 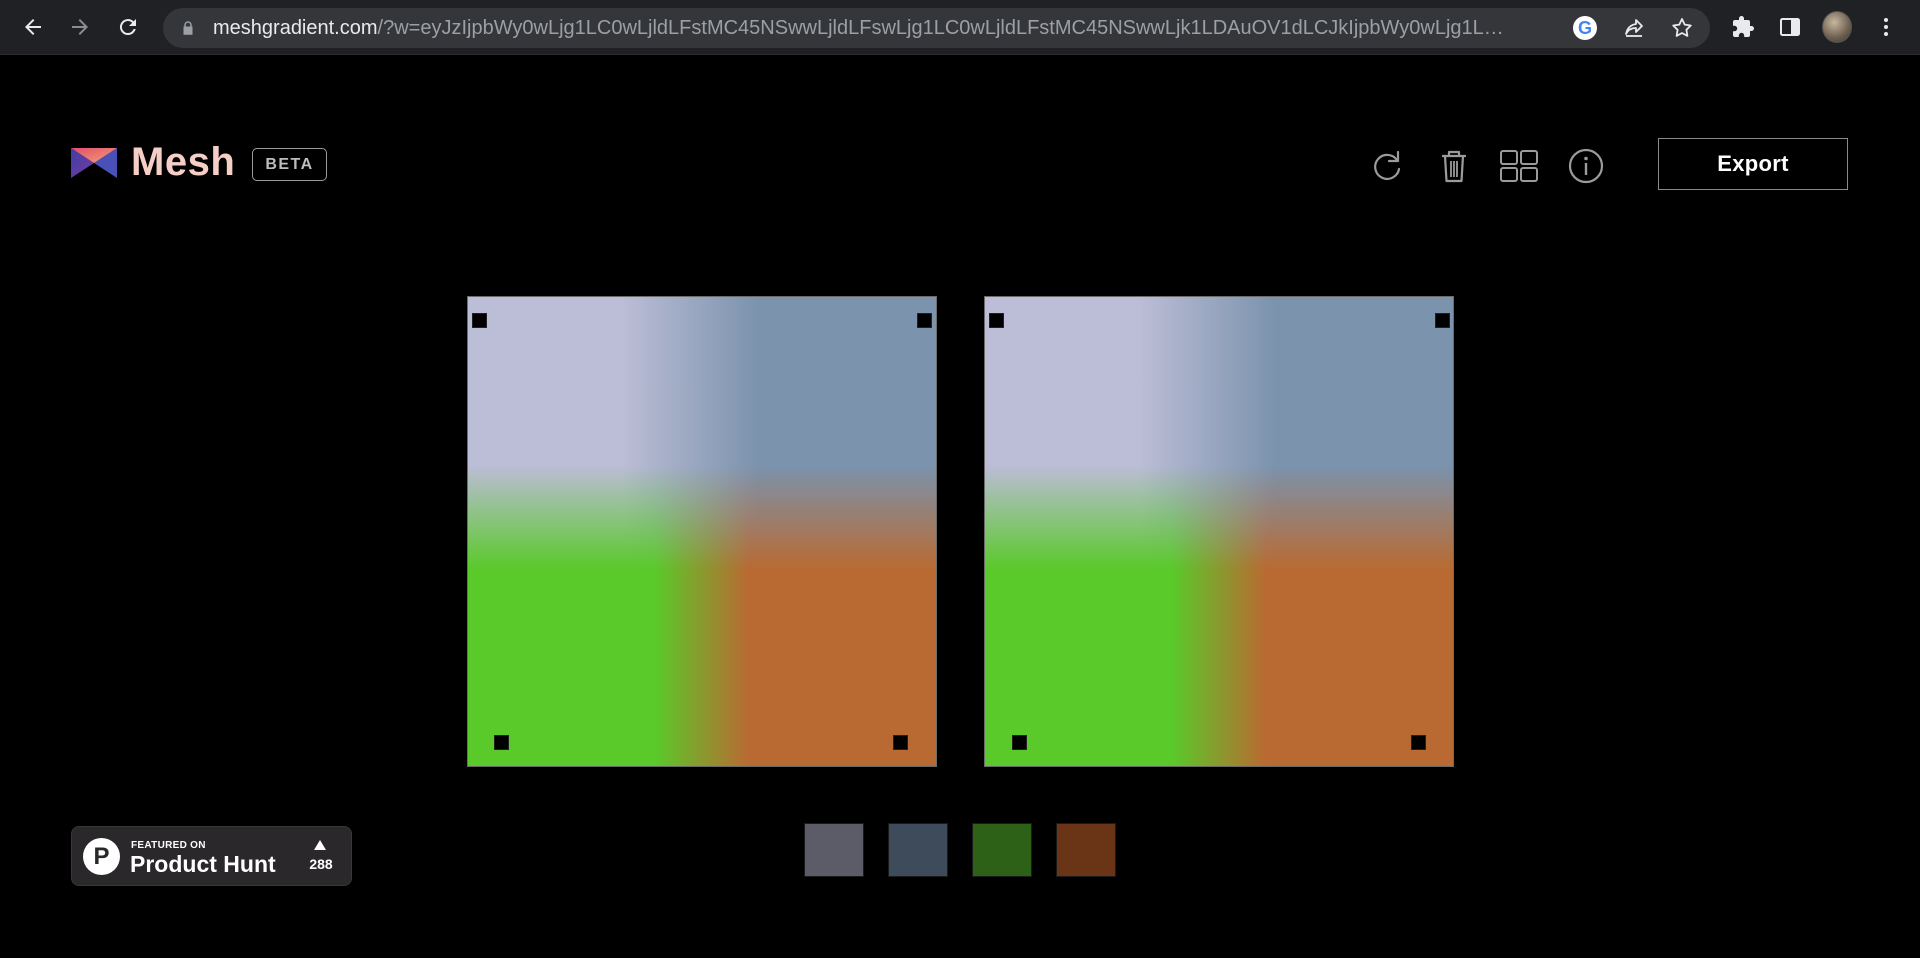 I want to click on bookmark-star-icon, so click(x=1682, y=28).